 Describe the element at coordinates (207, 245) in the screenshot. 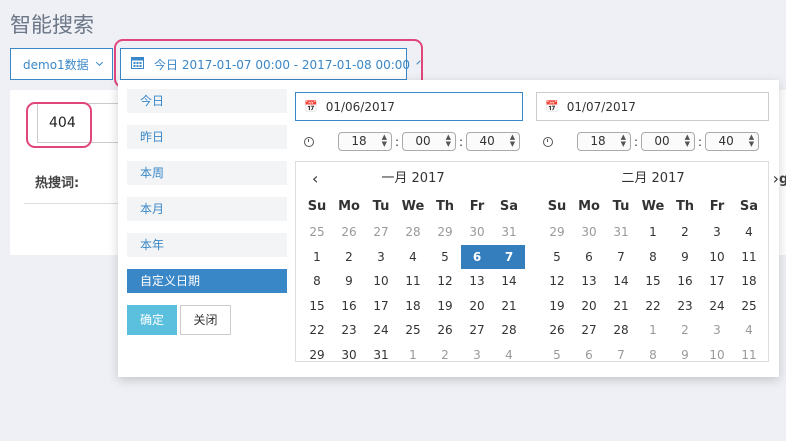

I see `range-this-year: 本年` at that location.